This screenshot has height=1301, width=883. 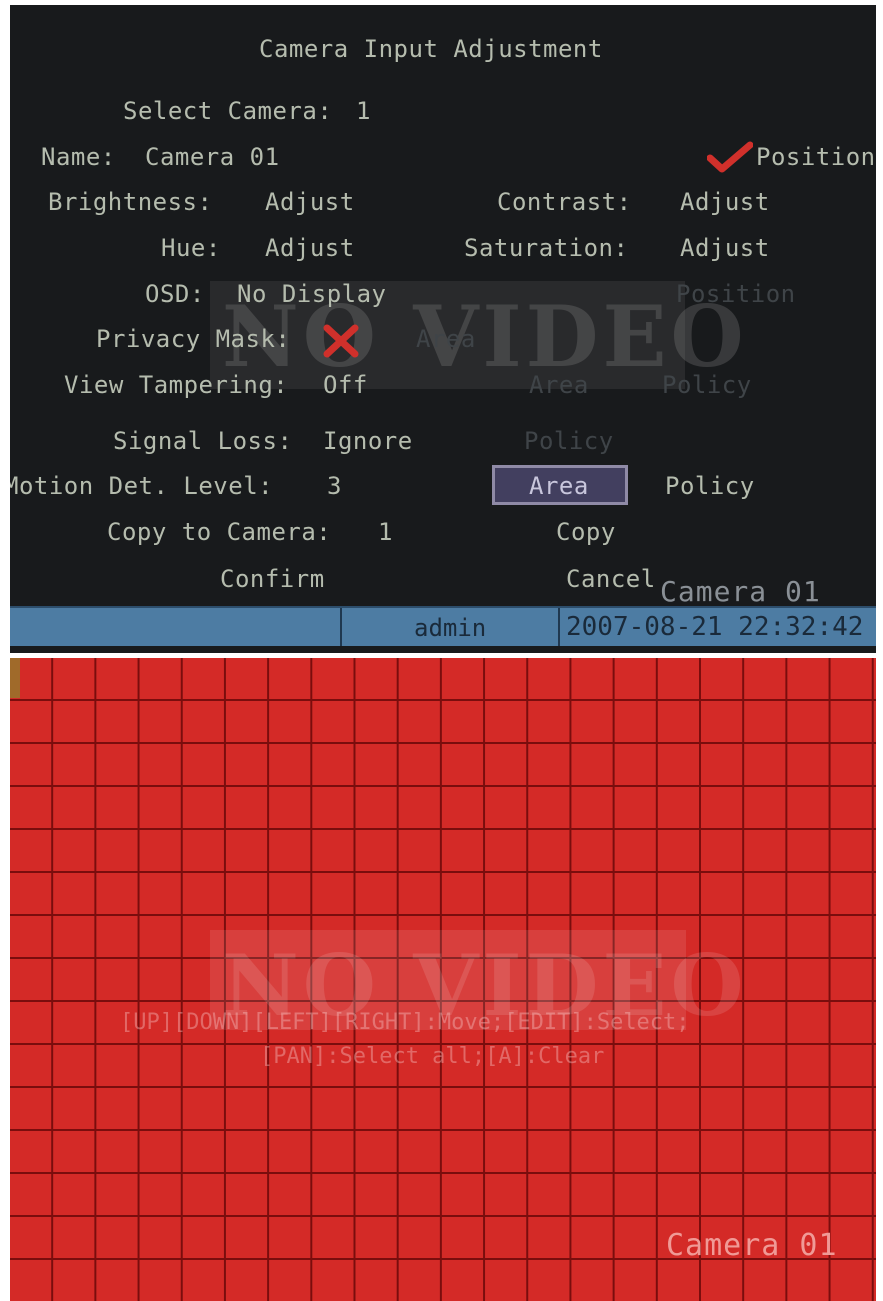 I want to click on checkmark-icon, so click(x=730, y=160).